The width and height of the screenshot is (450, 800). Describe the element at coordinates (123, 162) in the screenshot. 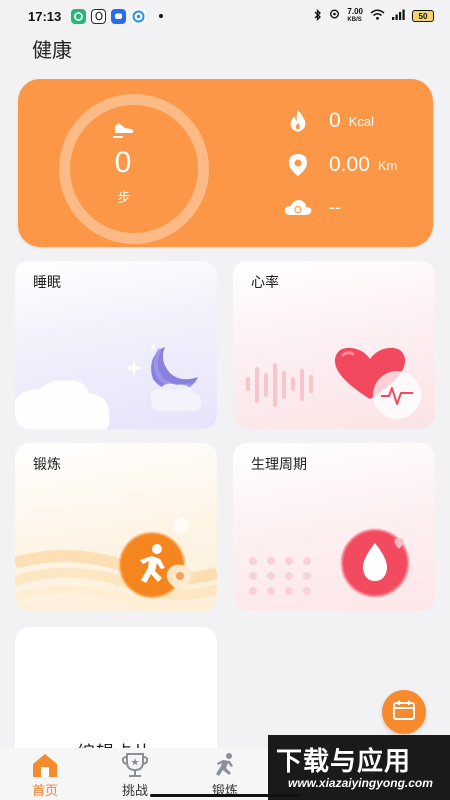

I see `steps-value: 0` at that location.